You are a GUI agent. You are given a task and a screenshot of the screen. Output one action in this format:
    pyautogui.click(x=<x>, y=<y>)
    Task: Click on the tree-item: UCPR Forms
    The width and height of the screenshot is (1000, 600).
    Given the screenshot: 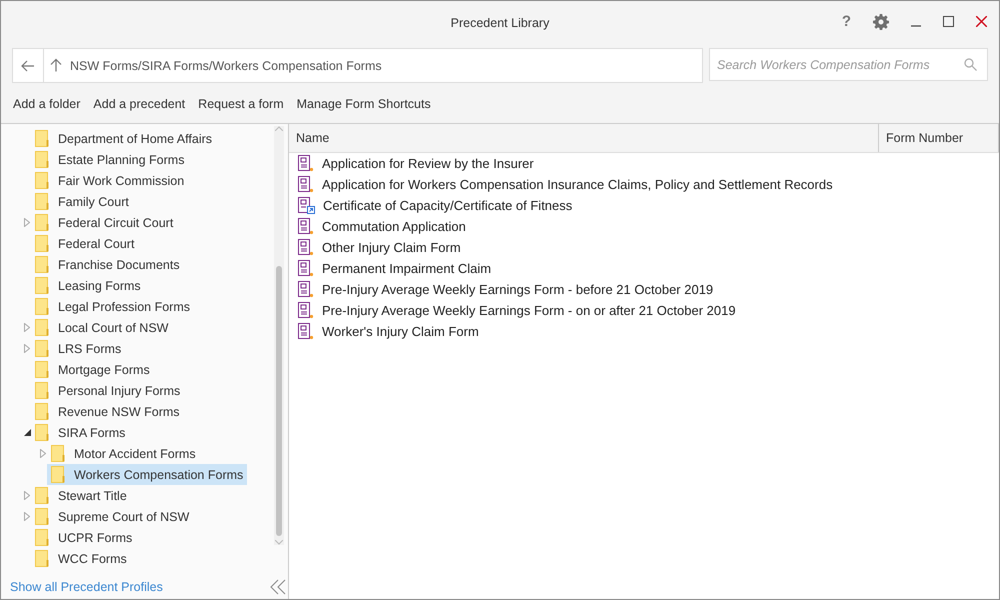 What is the action you would take?
    pyautogui.click(x=83, y=537)
    